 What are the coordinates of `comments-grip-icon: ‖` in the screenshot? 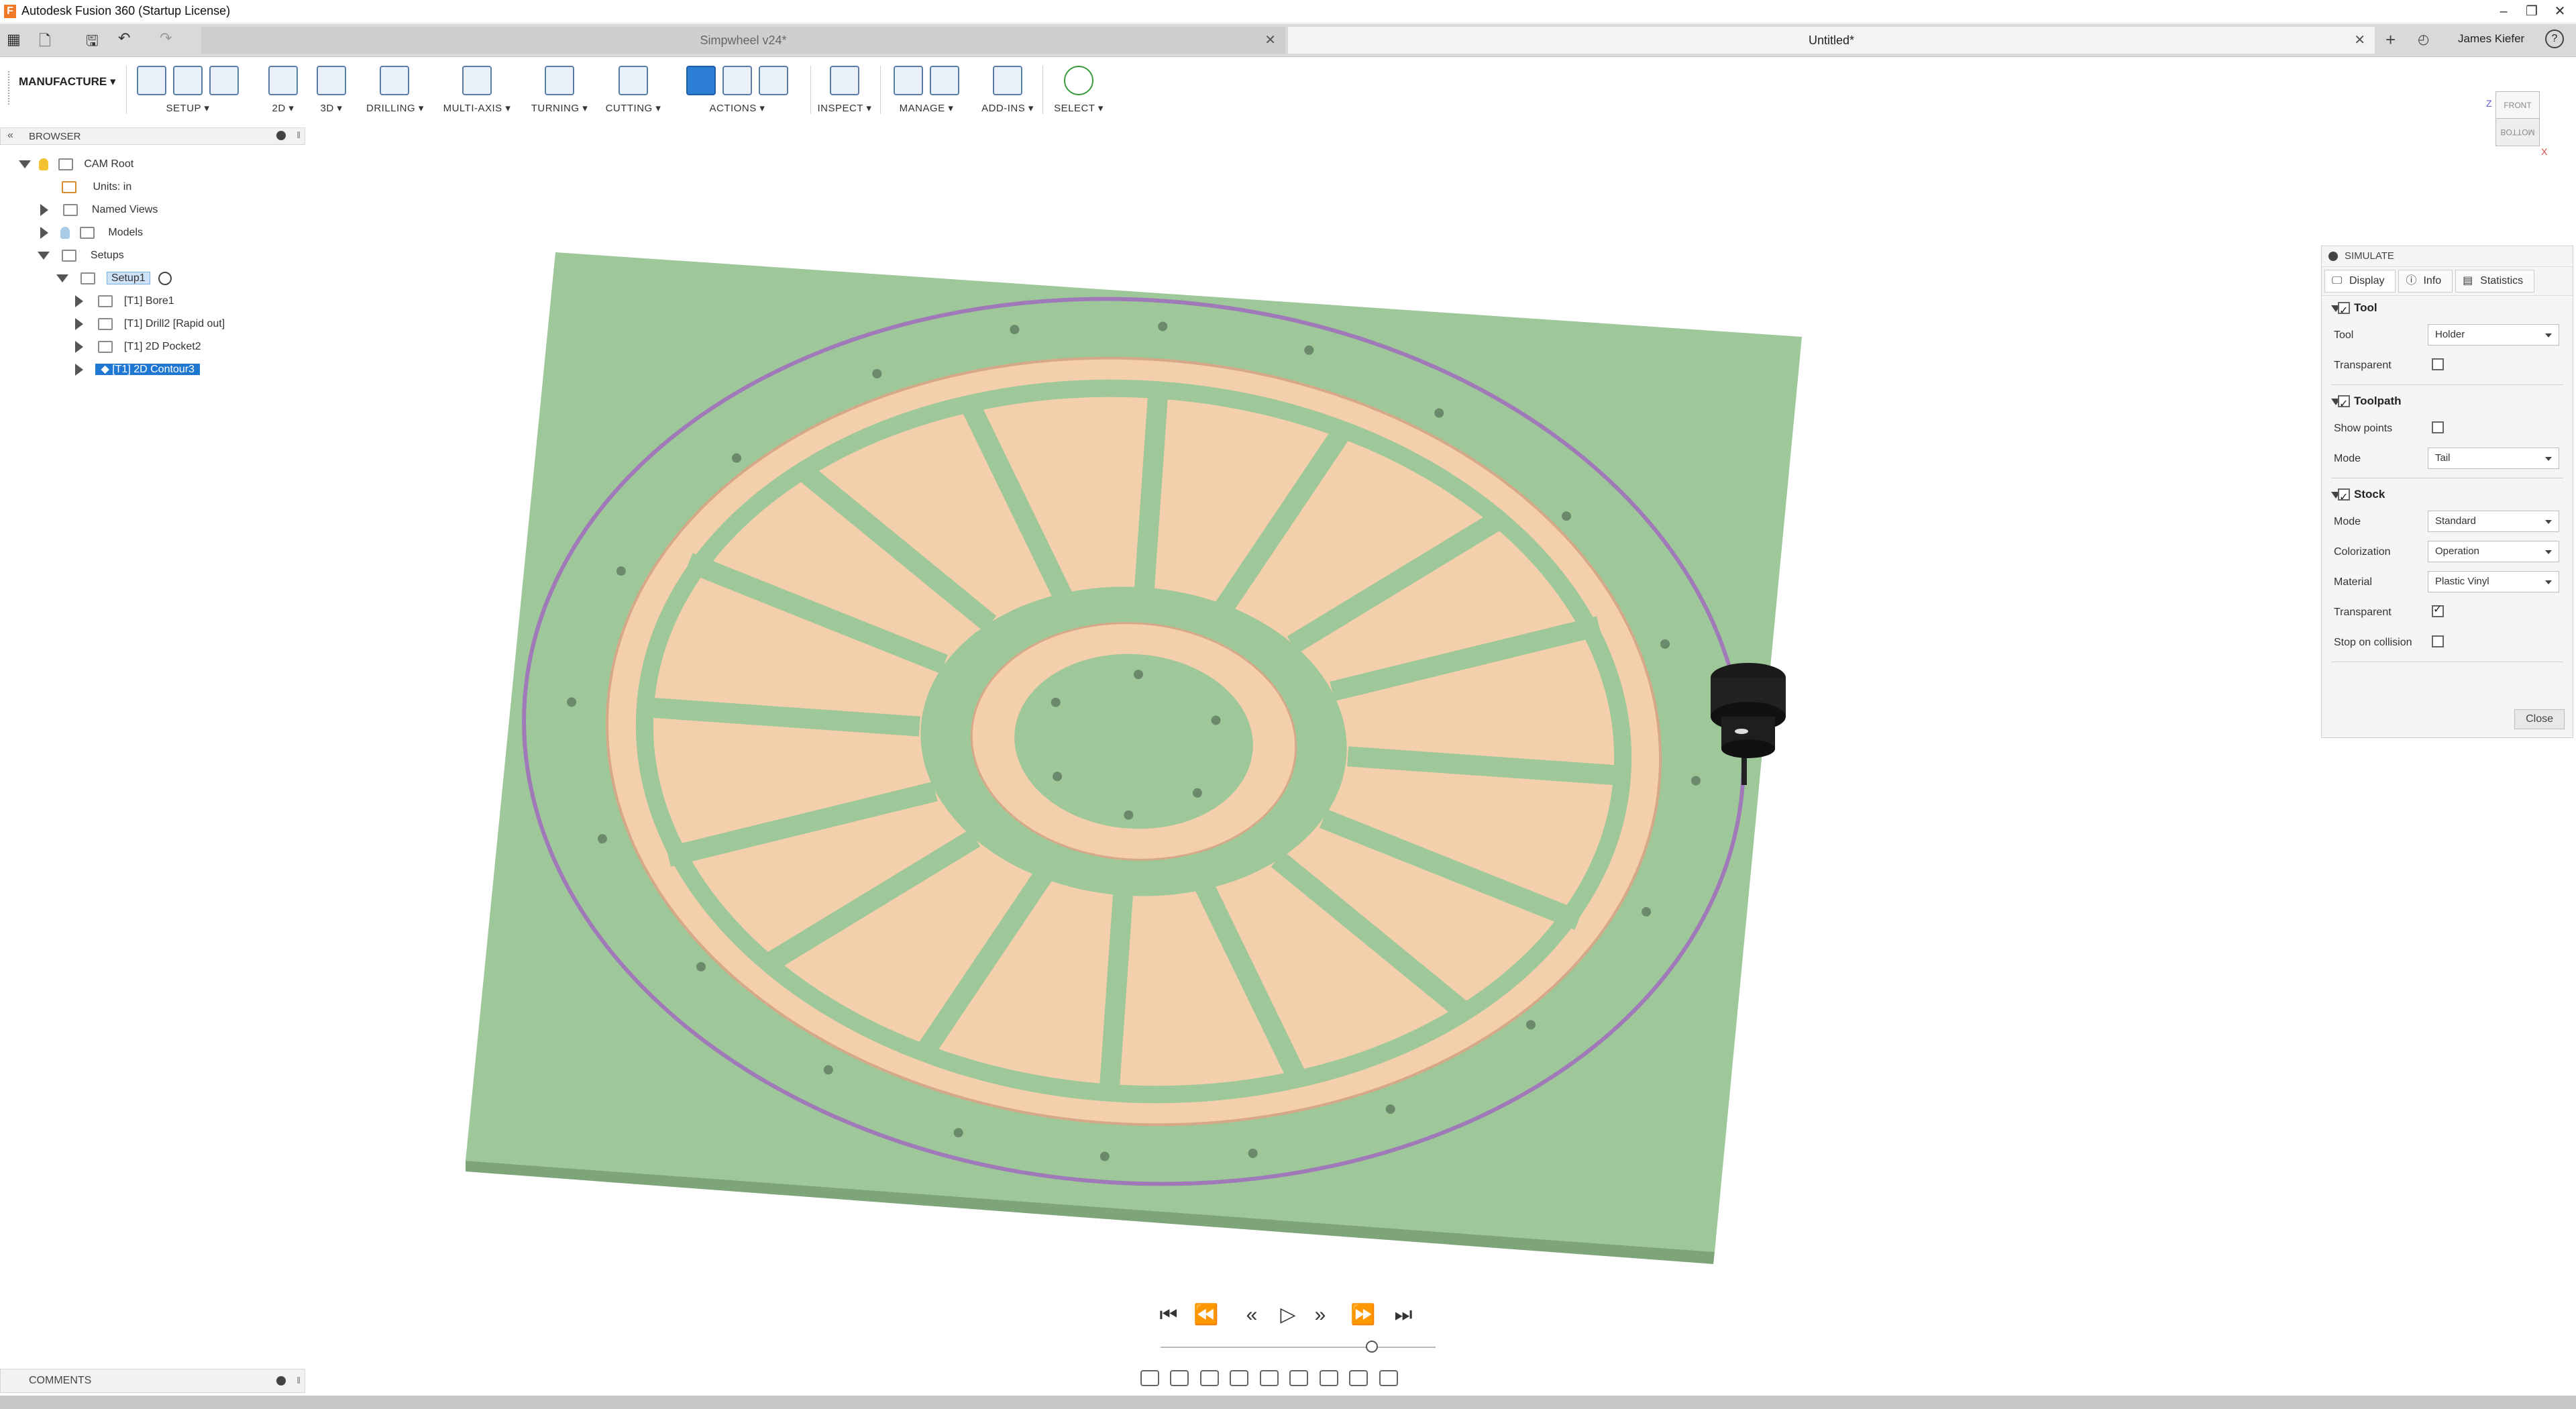 It's located at (299, 1380).